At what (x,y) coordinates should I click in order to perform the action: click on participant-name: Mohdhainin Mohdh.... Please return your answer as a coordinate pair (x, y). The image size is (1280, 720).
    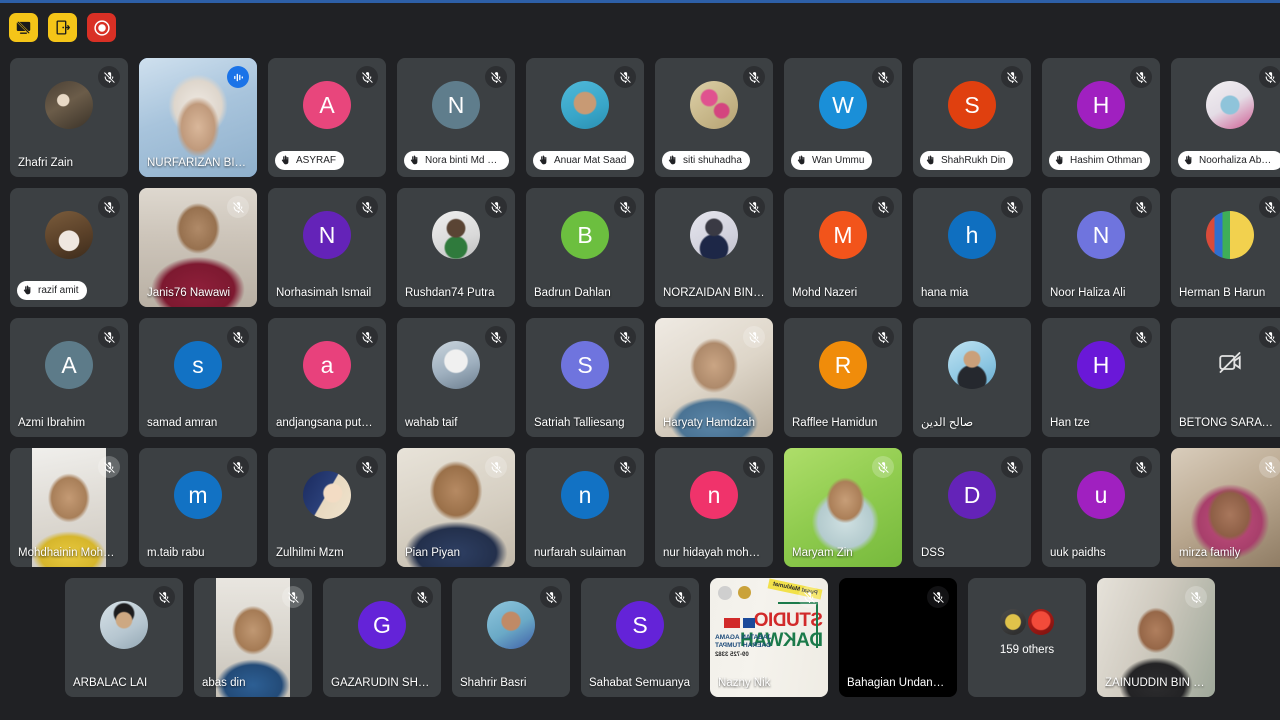
    Looking at the image, I should click on (69, 553).